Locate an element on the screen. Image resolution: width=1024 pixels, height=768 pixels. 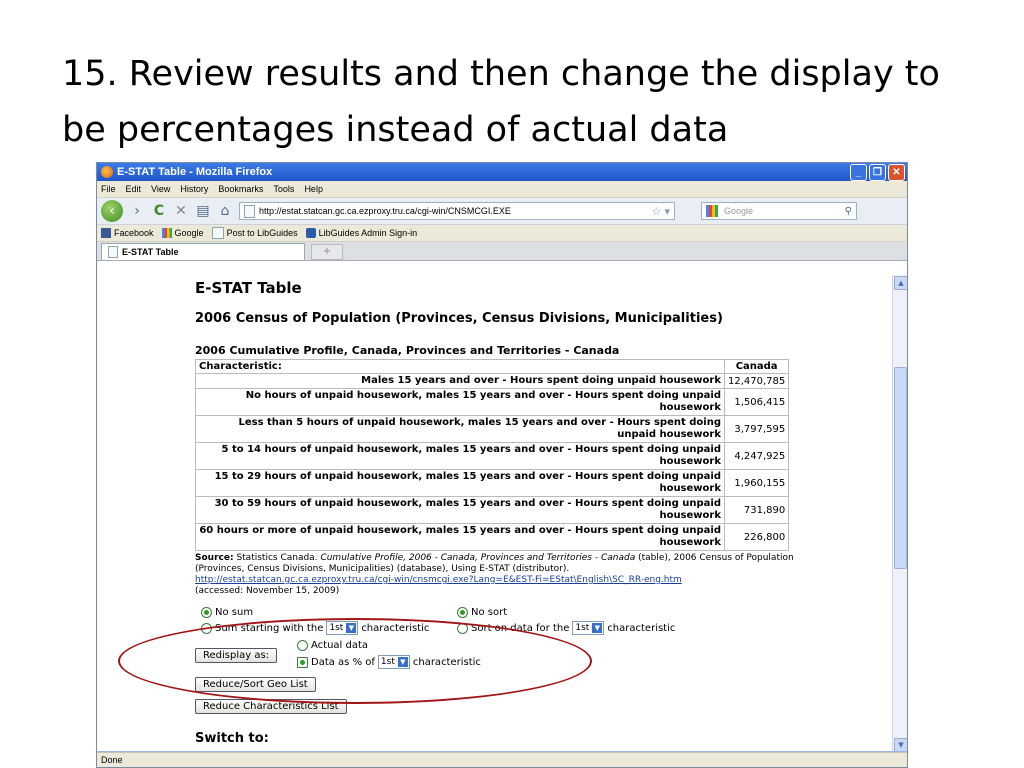
forward-arrow-icon: › is located at coordinates (137, 211).